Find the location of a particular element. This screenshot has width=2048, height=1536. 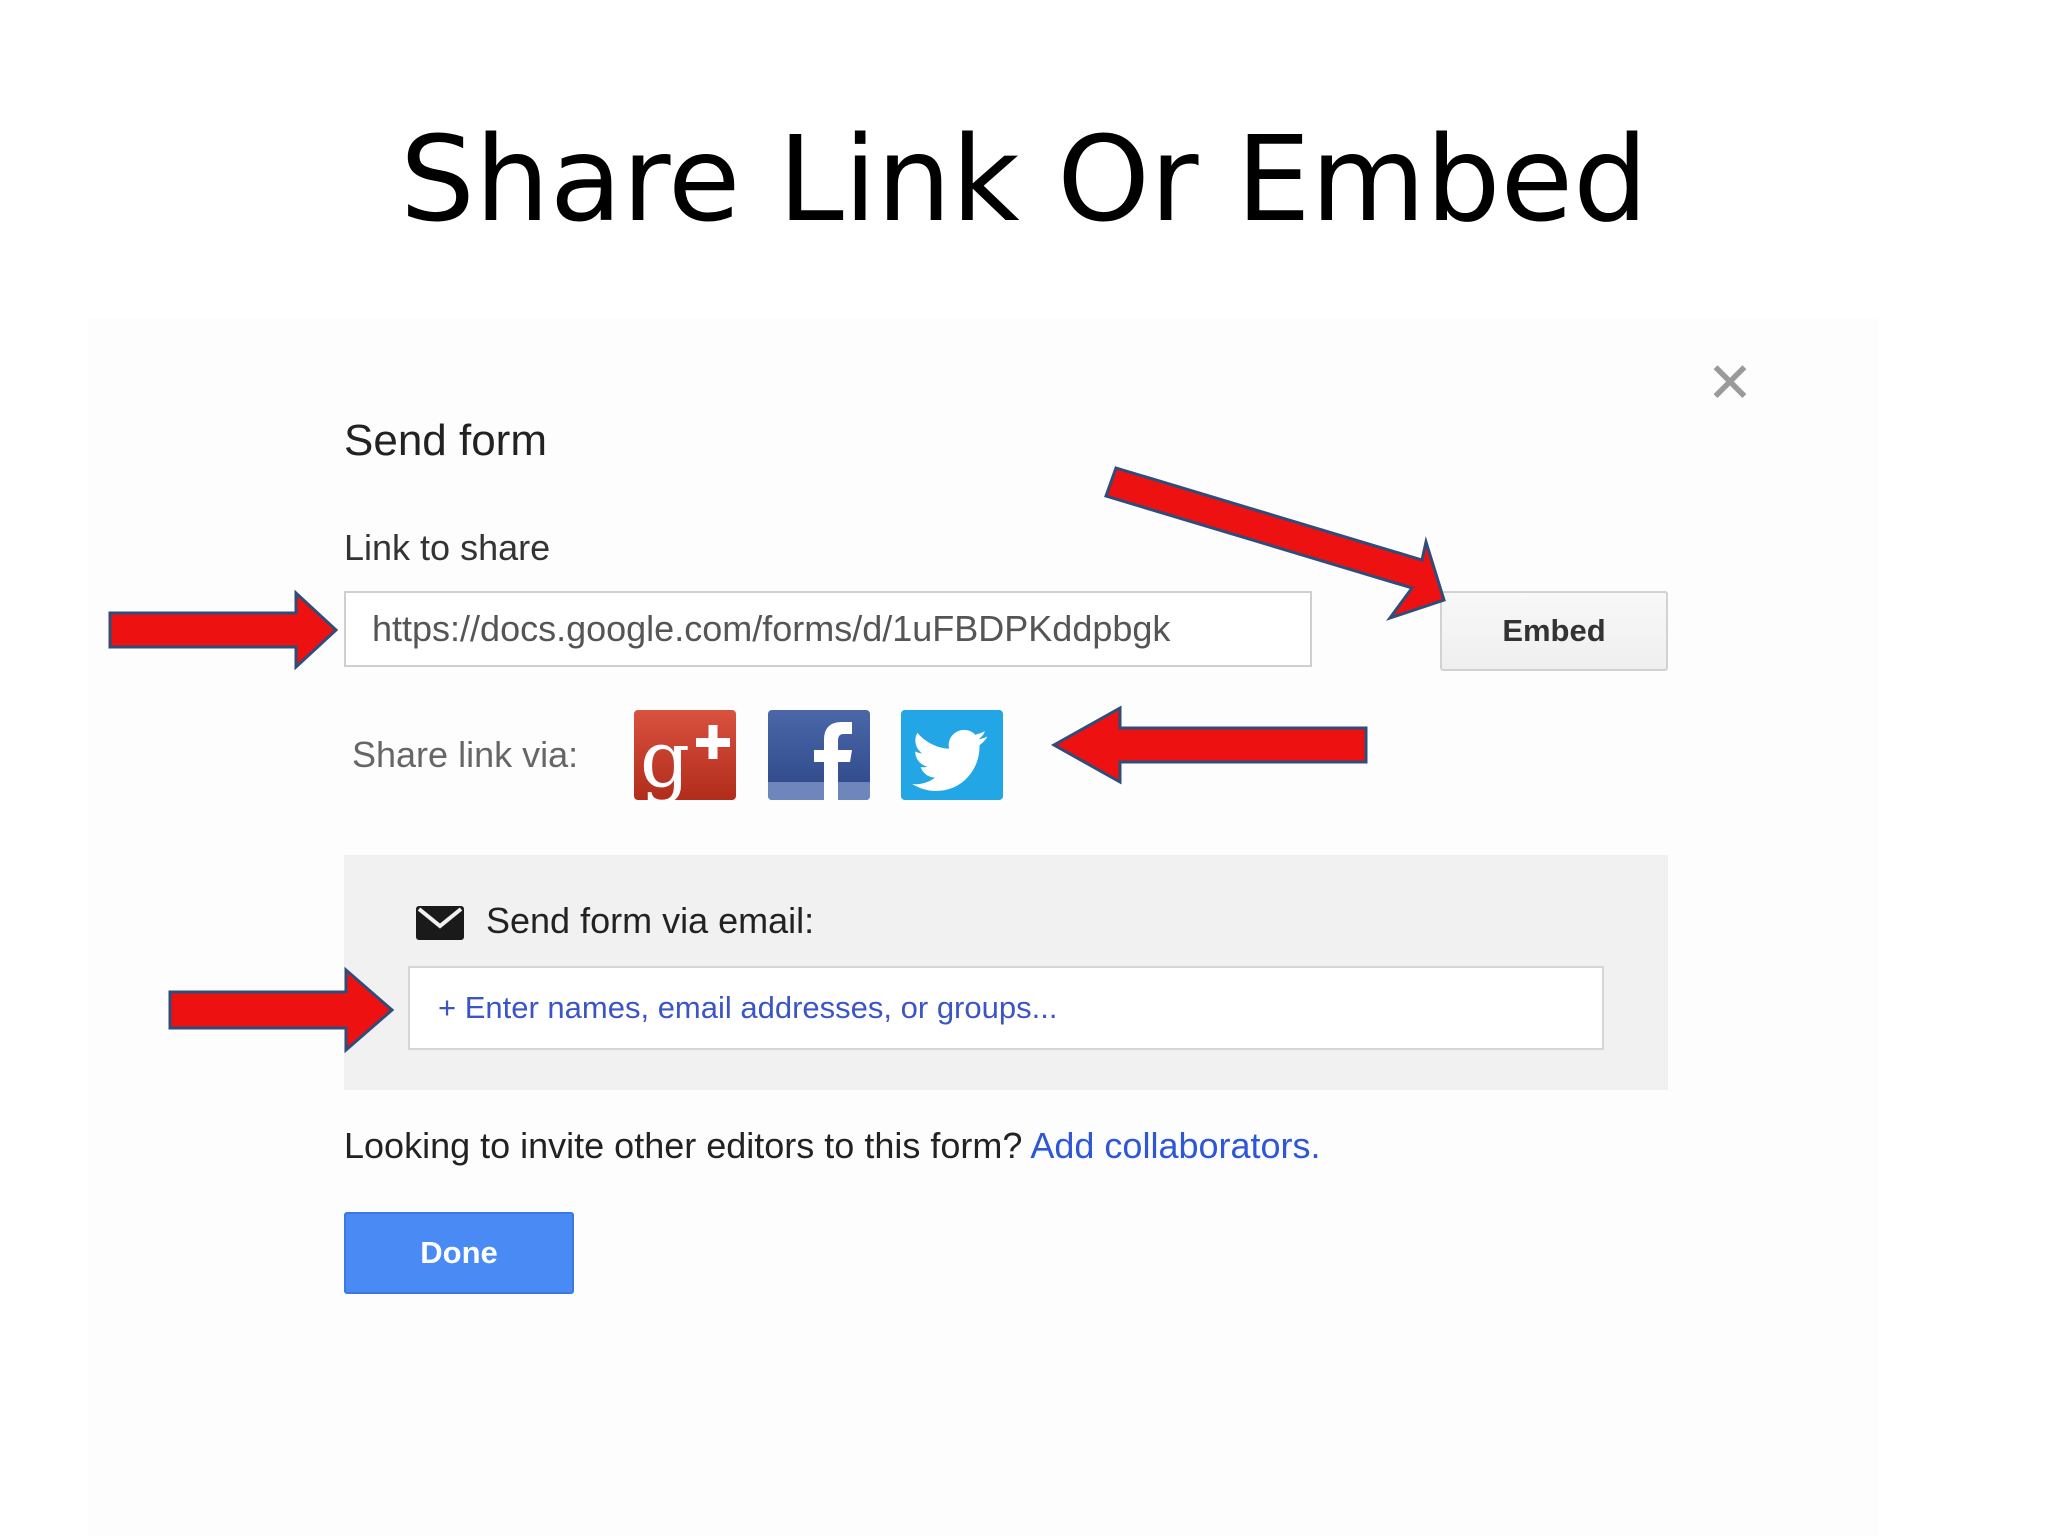

annotation-arrow-social is located at coordinates (1209, 745).